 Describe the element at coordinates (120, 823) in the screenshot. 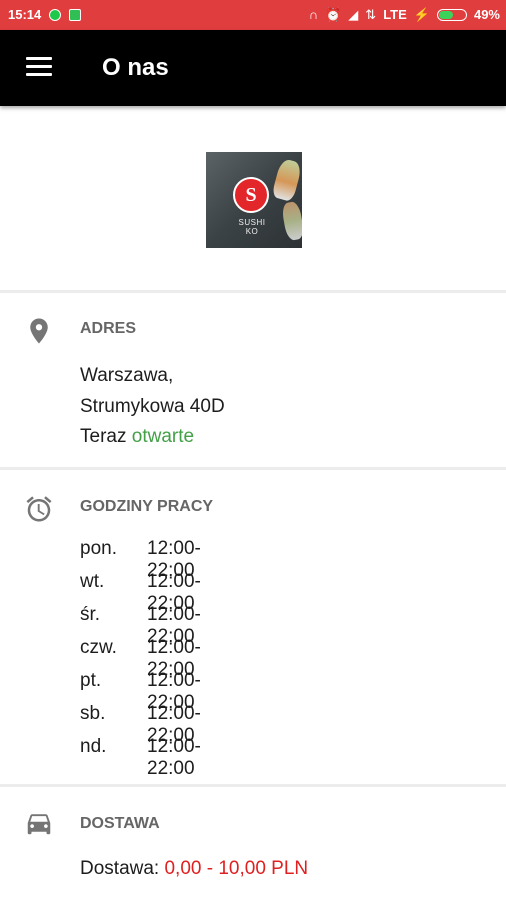

I see `delivery-heading: DOSTAWA` at that location.